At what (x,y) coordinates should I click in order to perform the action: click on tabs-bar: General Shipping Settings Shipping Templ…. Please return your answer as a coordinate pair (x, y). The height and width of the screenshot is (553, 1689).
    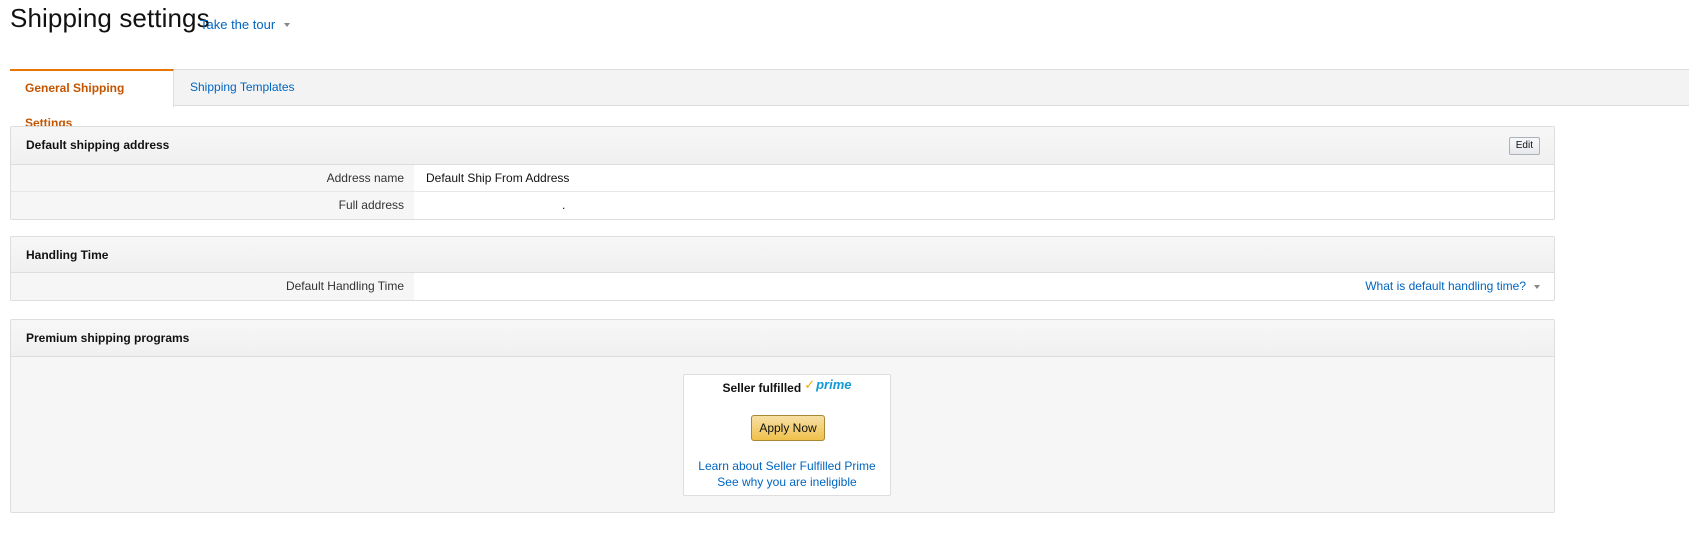
    Looking at the image, I should click on (849, 99).